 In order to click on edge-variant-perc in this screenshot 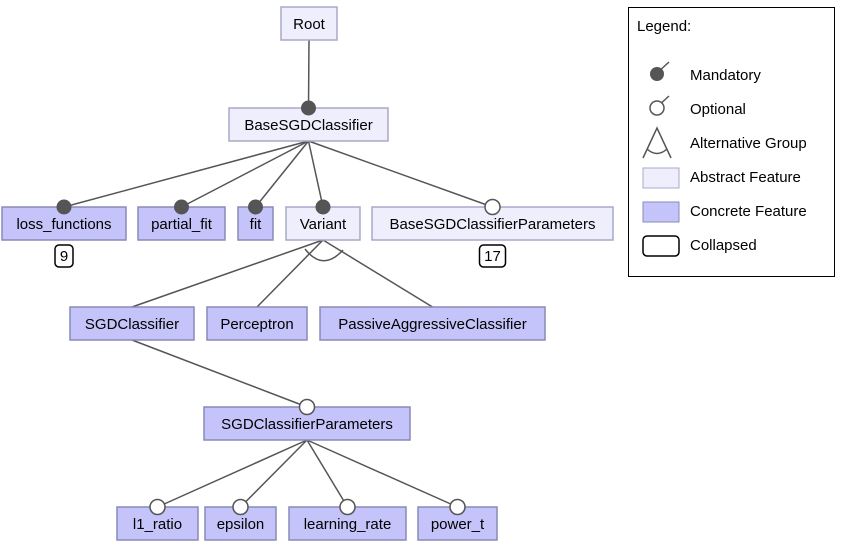, I will do `click(290, 273)`.